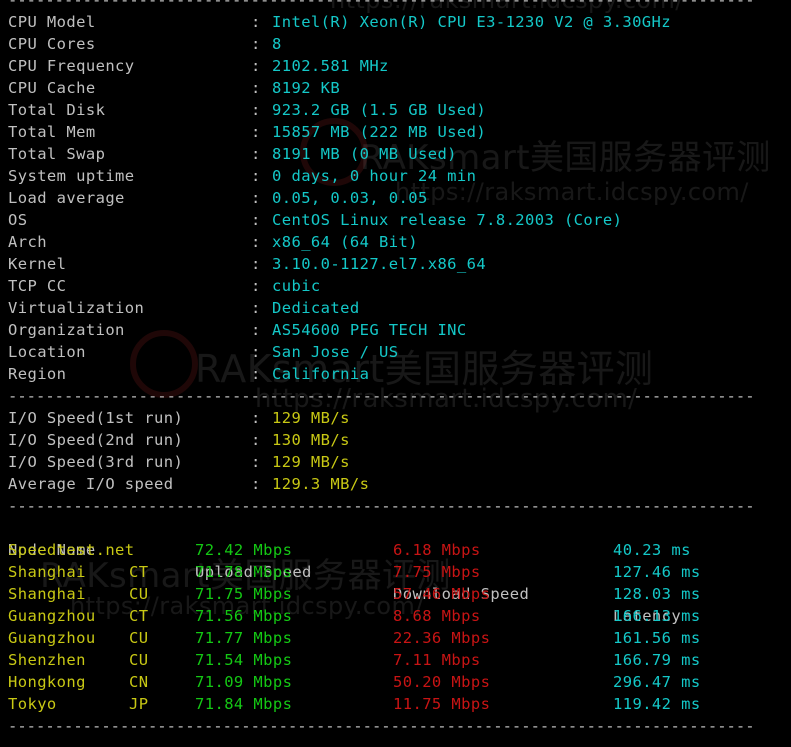  What do you see at coordinates (96, 418) in the screenshot?
I see `io-label: I/O Speed(1st run)` at bounding box center [96, 418].